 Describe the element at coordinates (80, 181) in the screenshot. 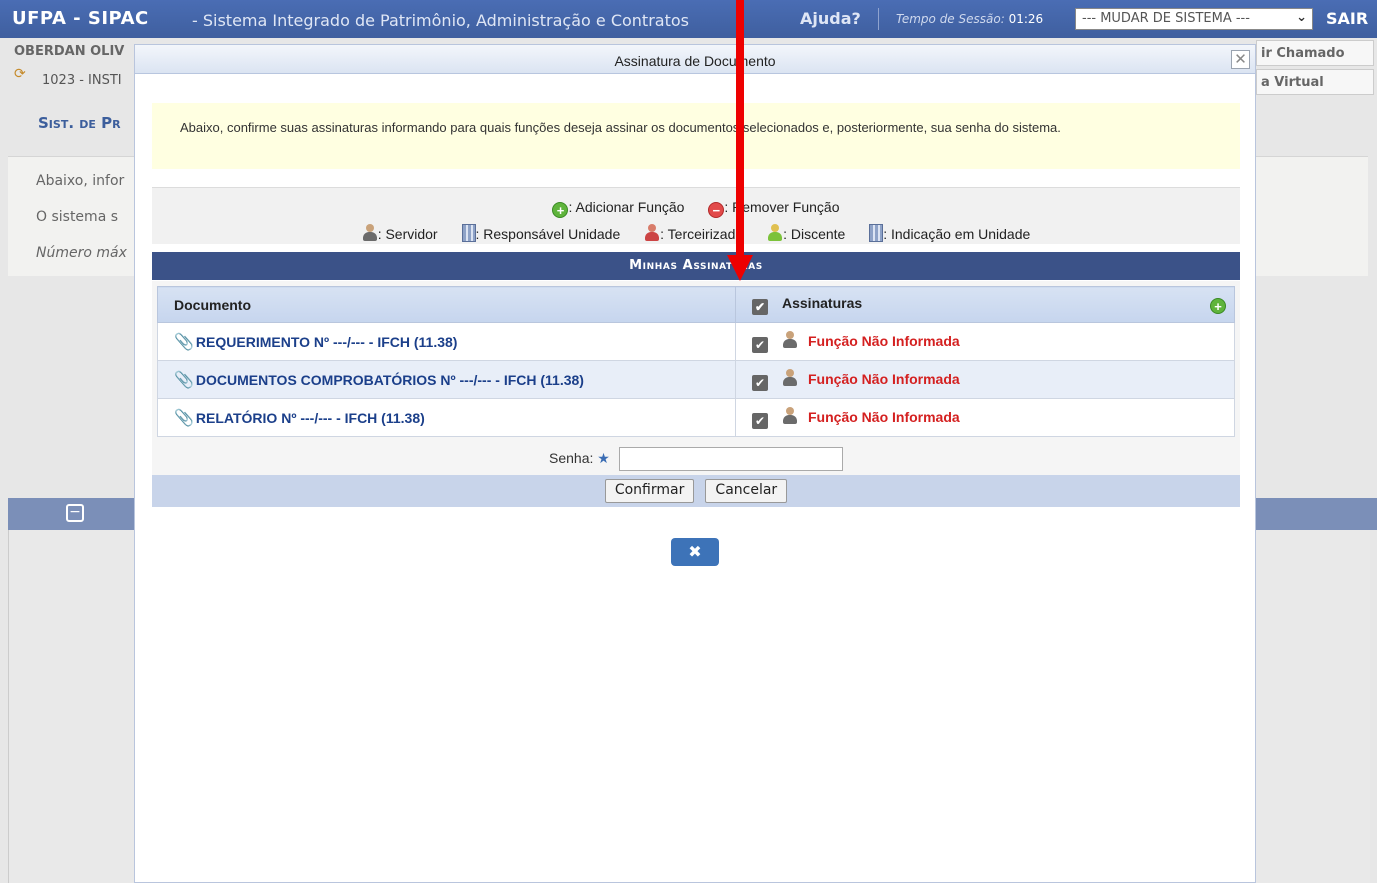

I see `background-info-line-1: Abaixo, infor` at that location.